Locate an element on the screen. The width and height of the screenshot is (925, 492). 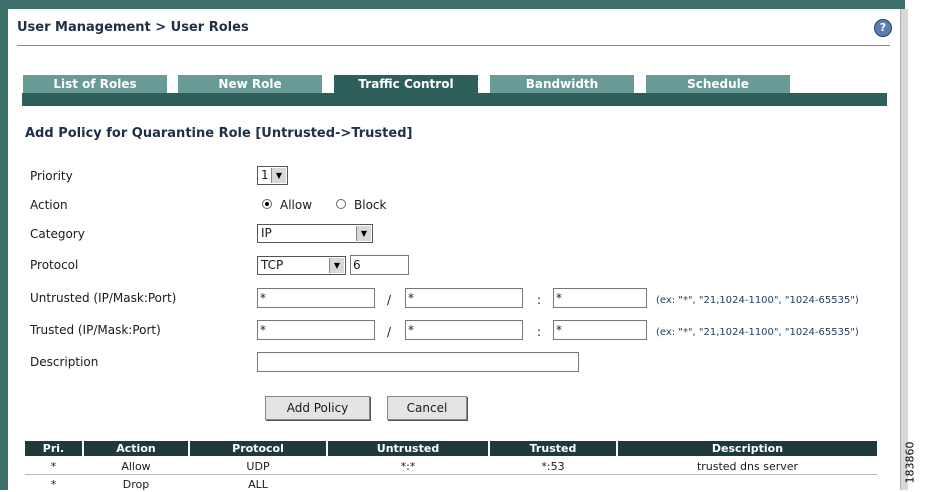
cell-untrusted: *:* is located at coordinates (408, 466).